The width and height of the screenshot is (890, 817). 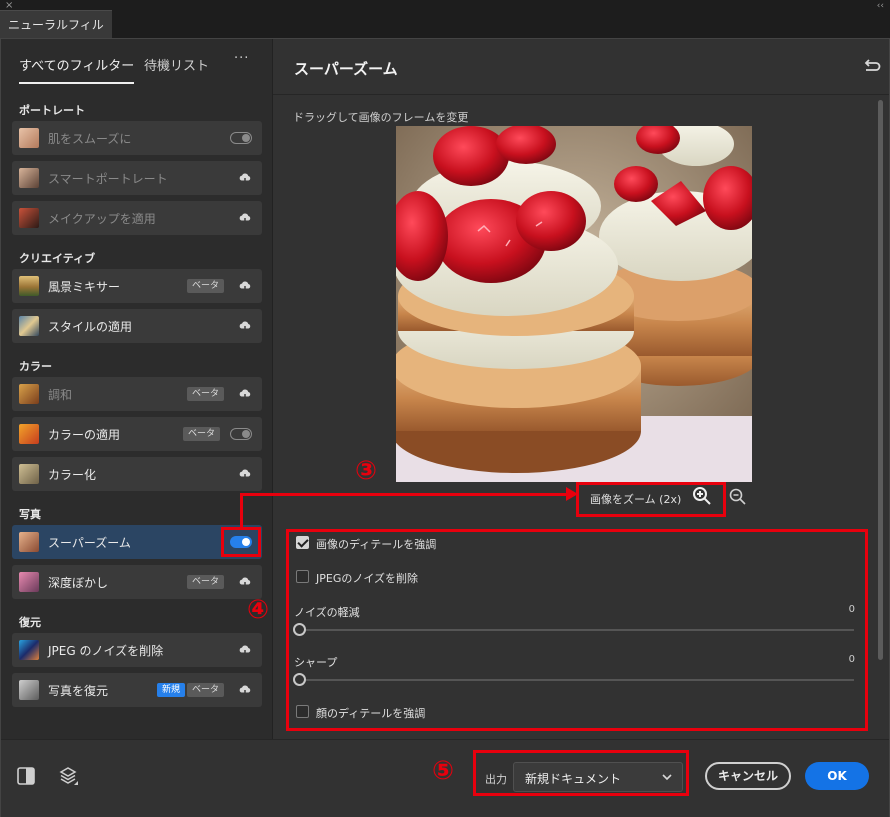 I want to click on filter-tabs: すべてのフィルター 待機リスト ···, so click(x=137, y=61).